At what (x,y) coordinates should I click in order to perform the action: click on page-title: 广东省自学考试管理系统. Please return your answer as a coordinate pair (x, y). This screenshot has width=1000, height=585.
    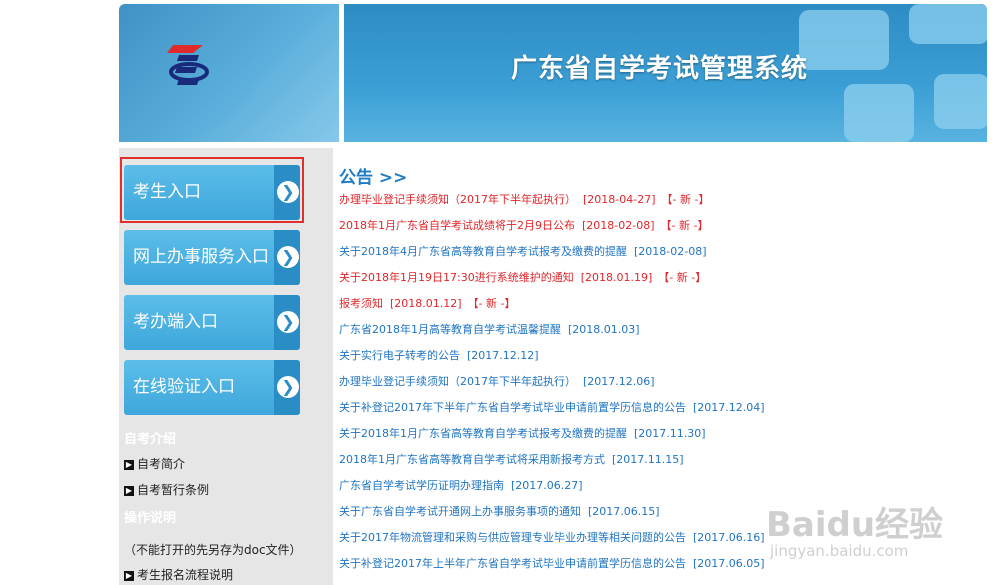
    Looking at the image, I should click on (660, 69).